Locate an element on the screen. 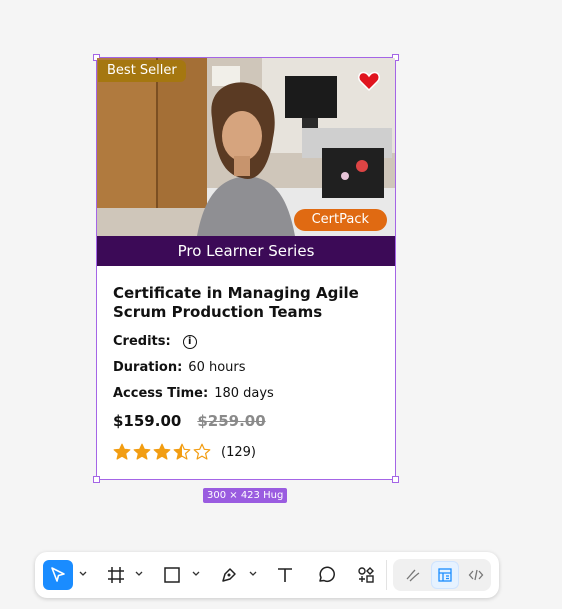 The image size is (562, 609). actions-icon is located at coordinates (366, 575).